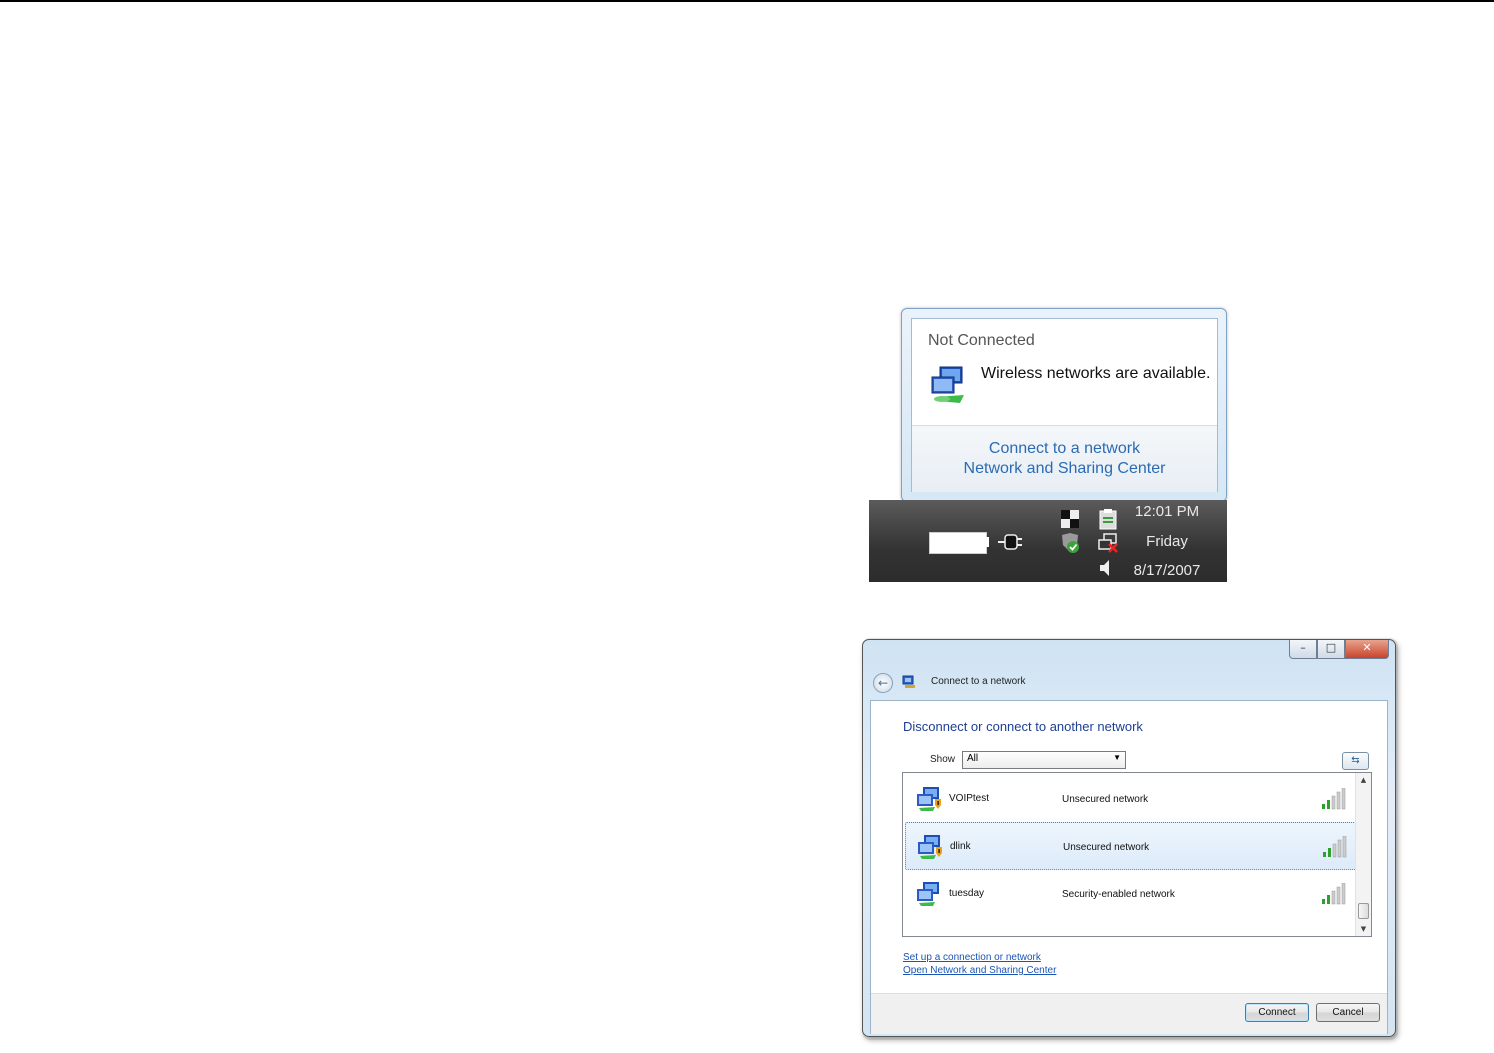 The image size is (1494, 1053). Describe the element at coordinates (967, 893) in the screenshot. I see `network-name: tuesday` at that location.